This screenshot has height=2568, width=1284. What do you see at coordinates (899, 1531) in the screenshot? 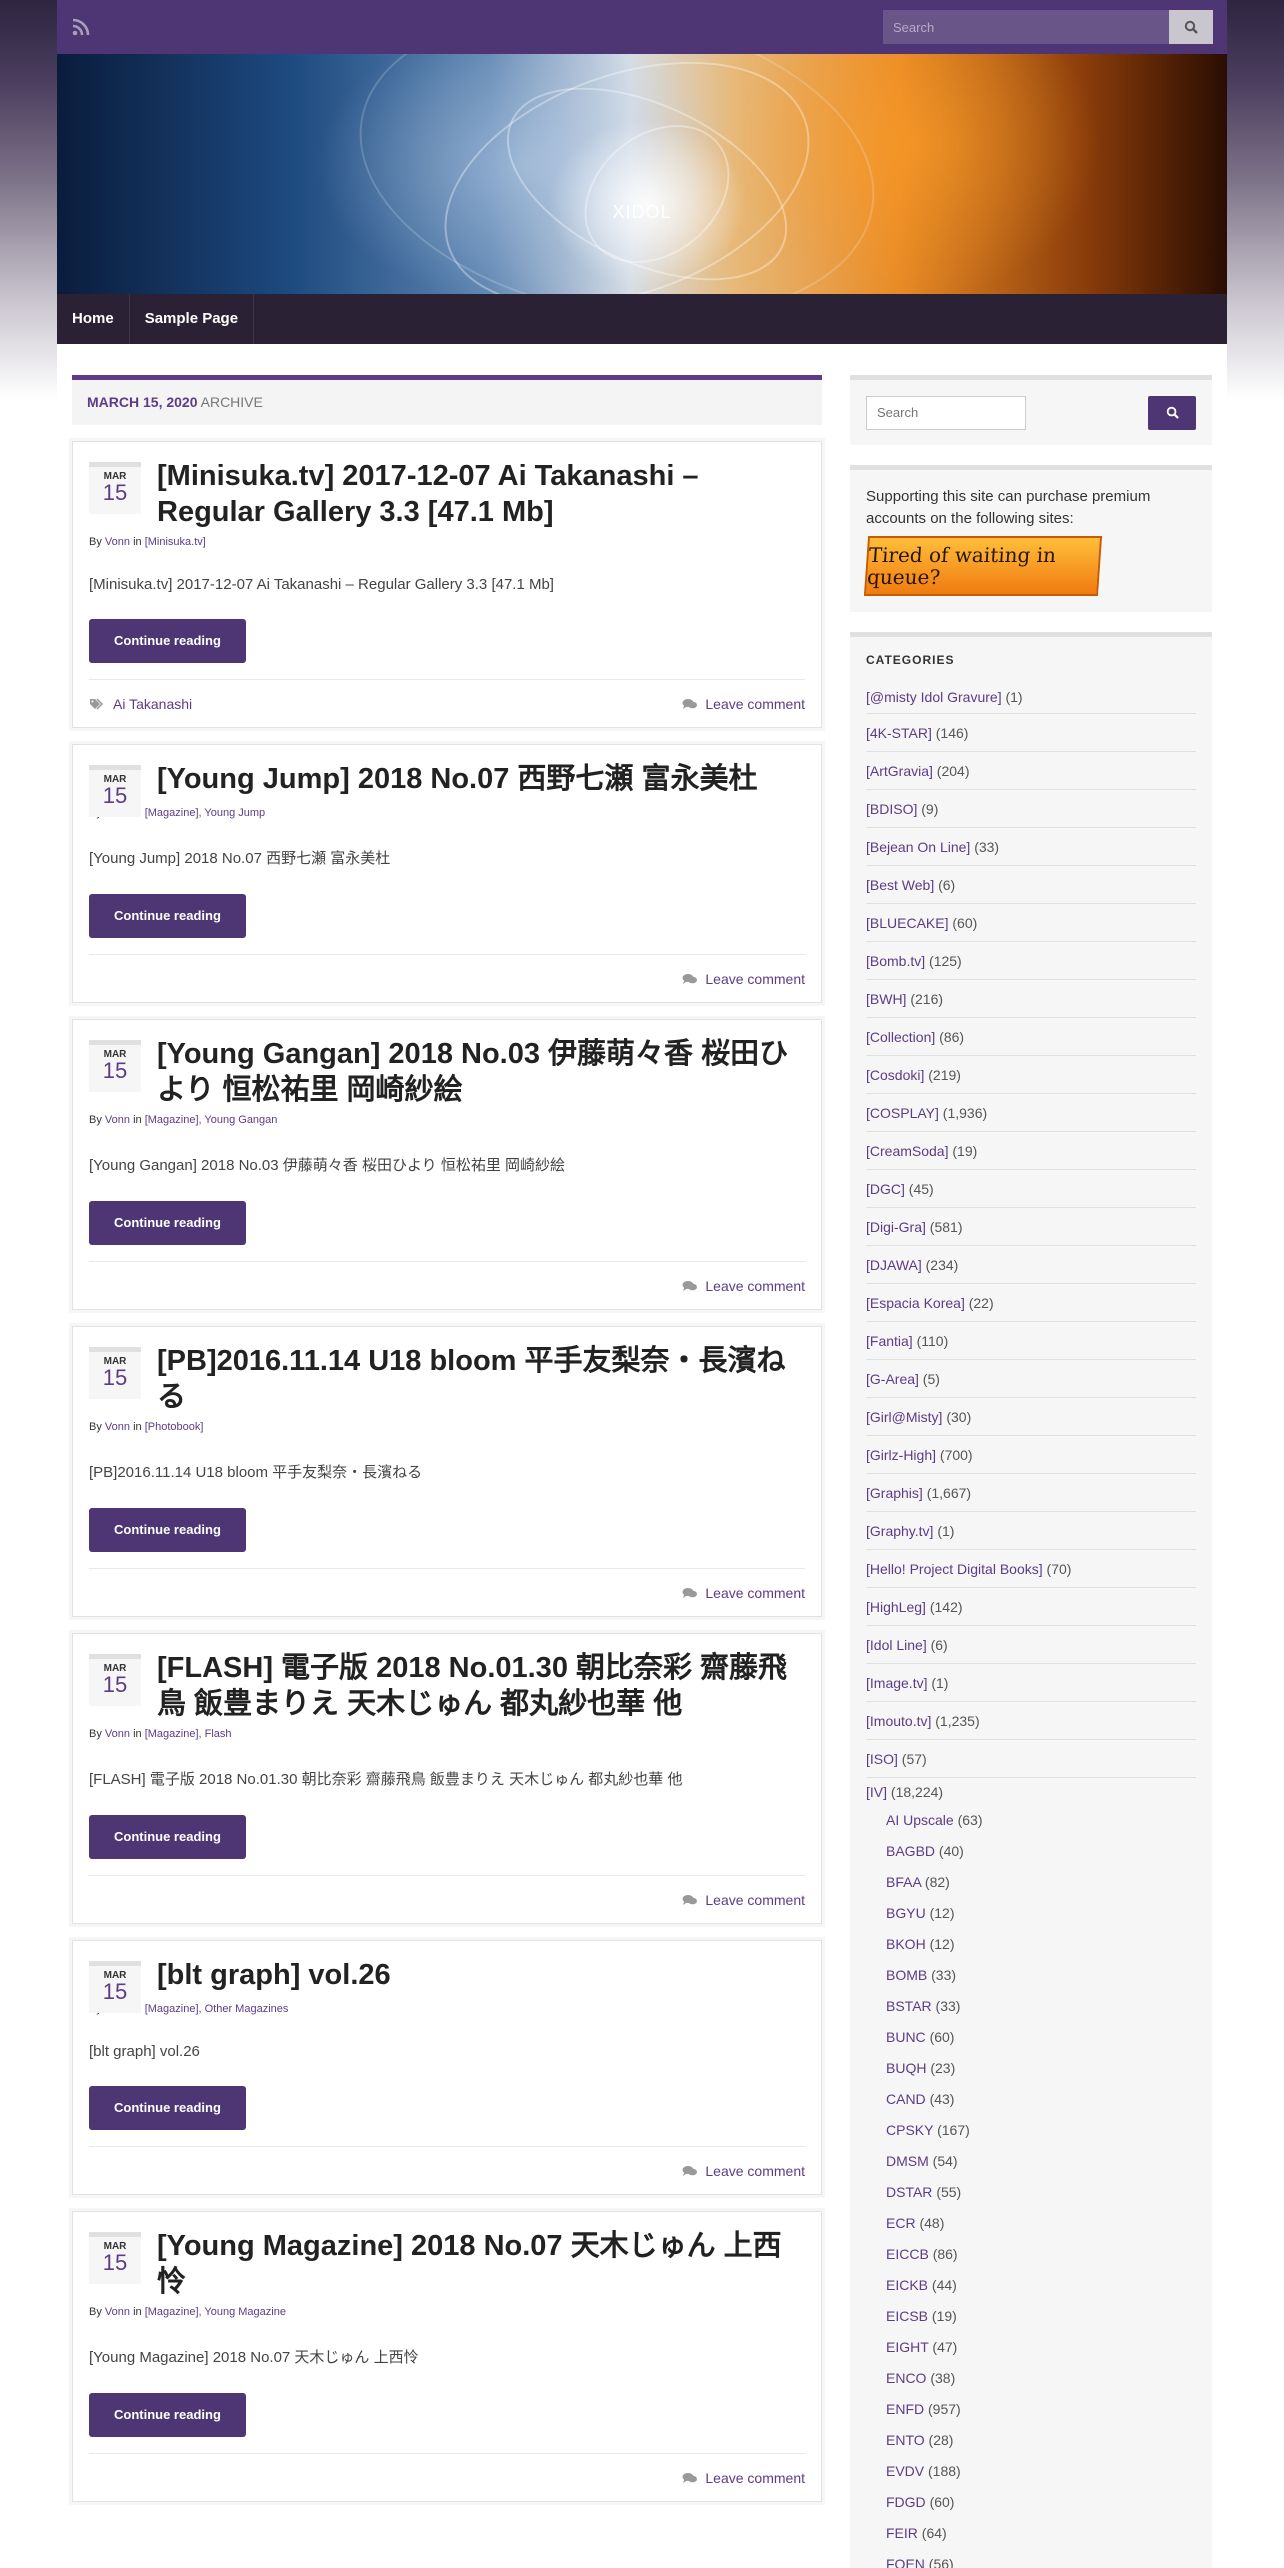
I see `category-item-link: [Graphy.tv]` at bounding box center [899, 1531].